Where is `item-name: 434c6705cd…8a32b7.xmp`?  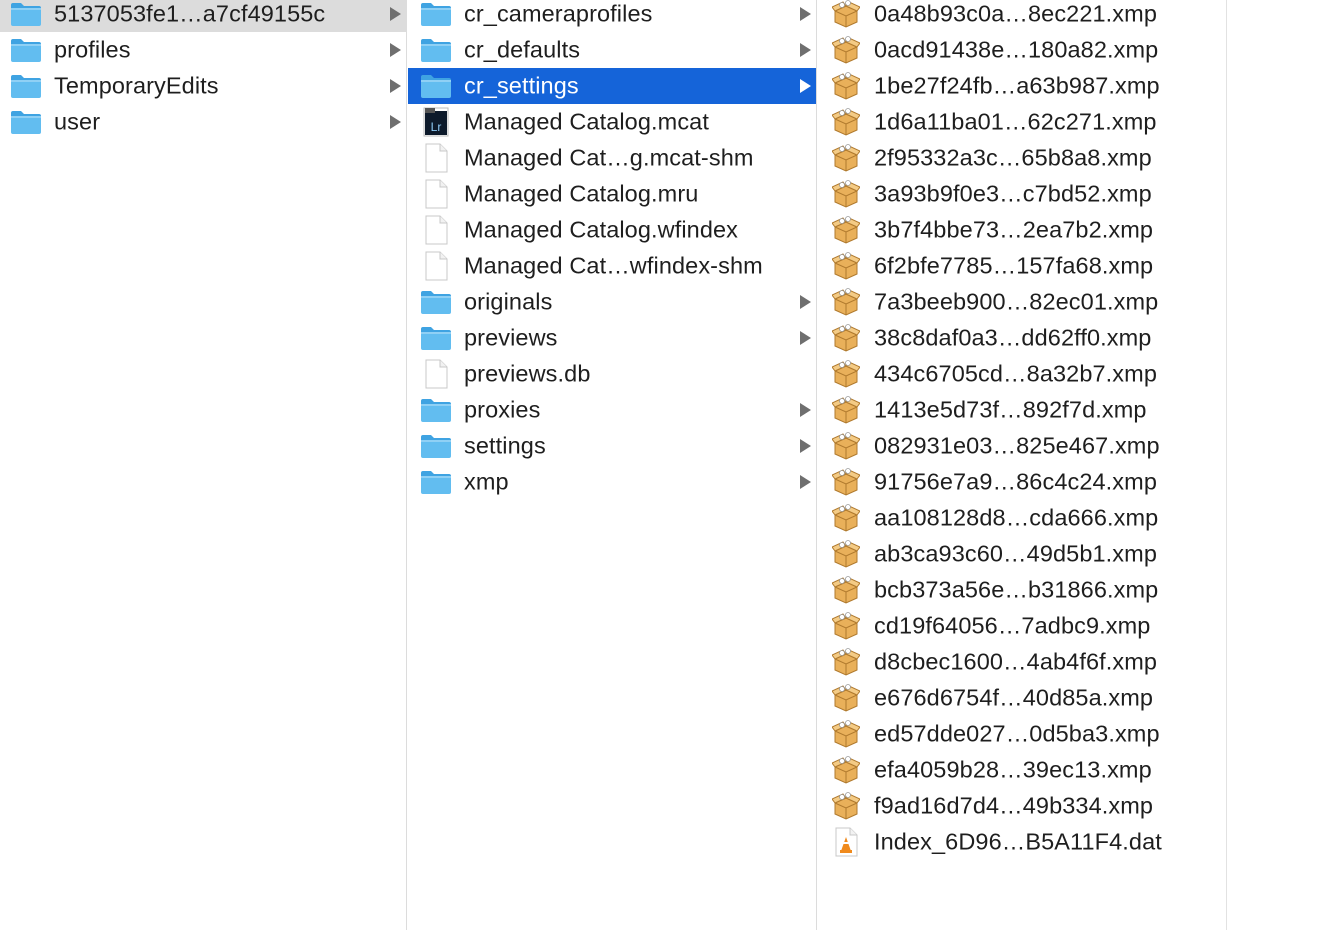
item-name: 434c6705cd…8a32b7.xmp is located at coordinates (1015, 373).